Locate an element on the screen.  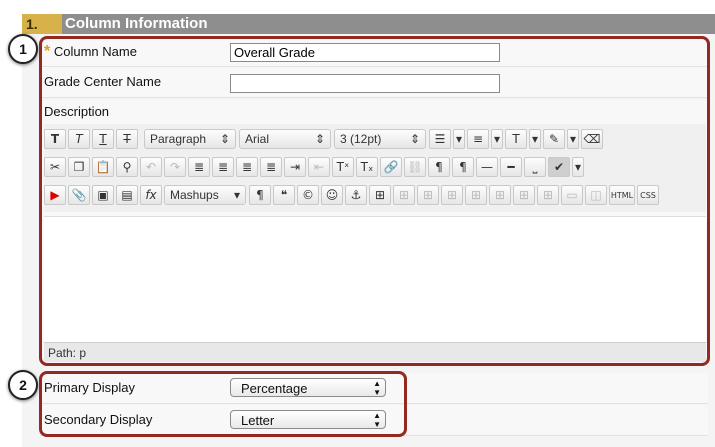
section-header: 1. Column Information is located at coordinates (368, 24).